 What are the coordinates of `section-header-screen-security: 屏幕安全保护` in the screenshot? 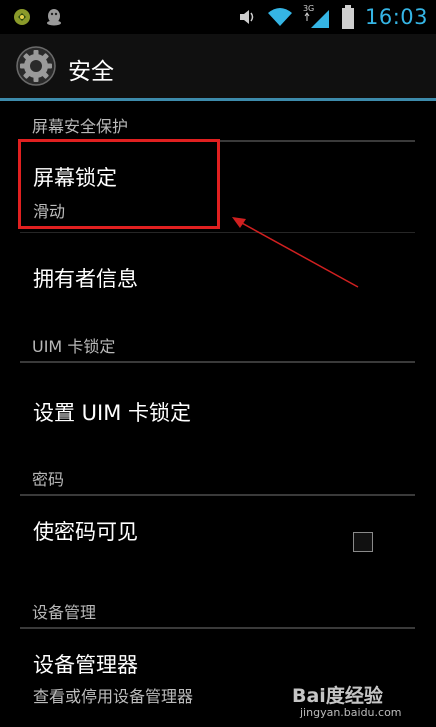 It's located at (80, 126).